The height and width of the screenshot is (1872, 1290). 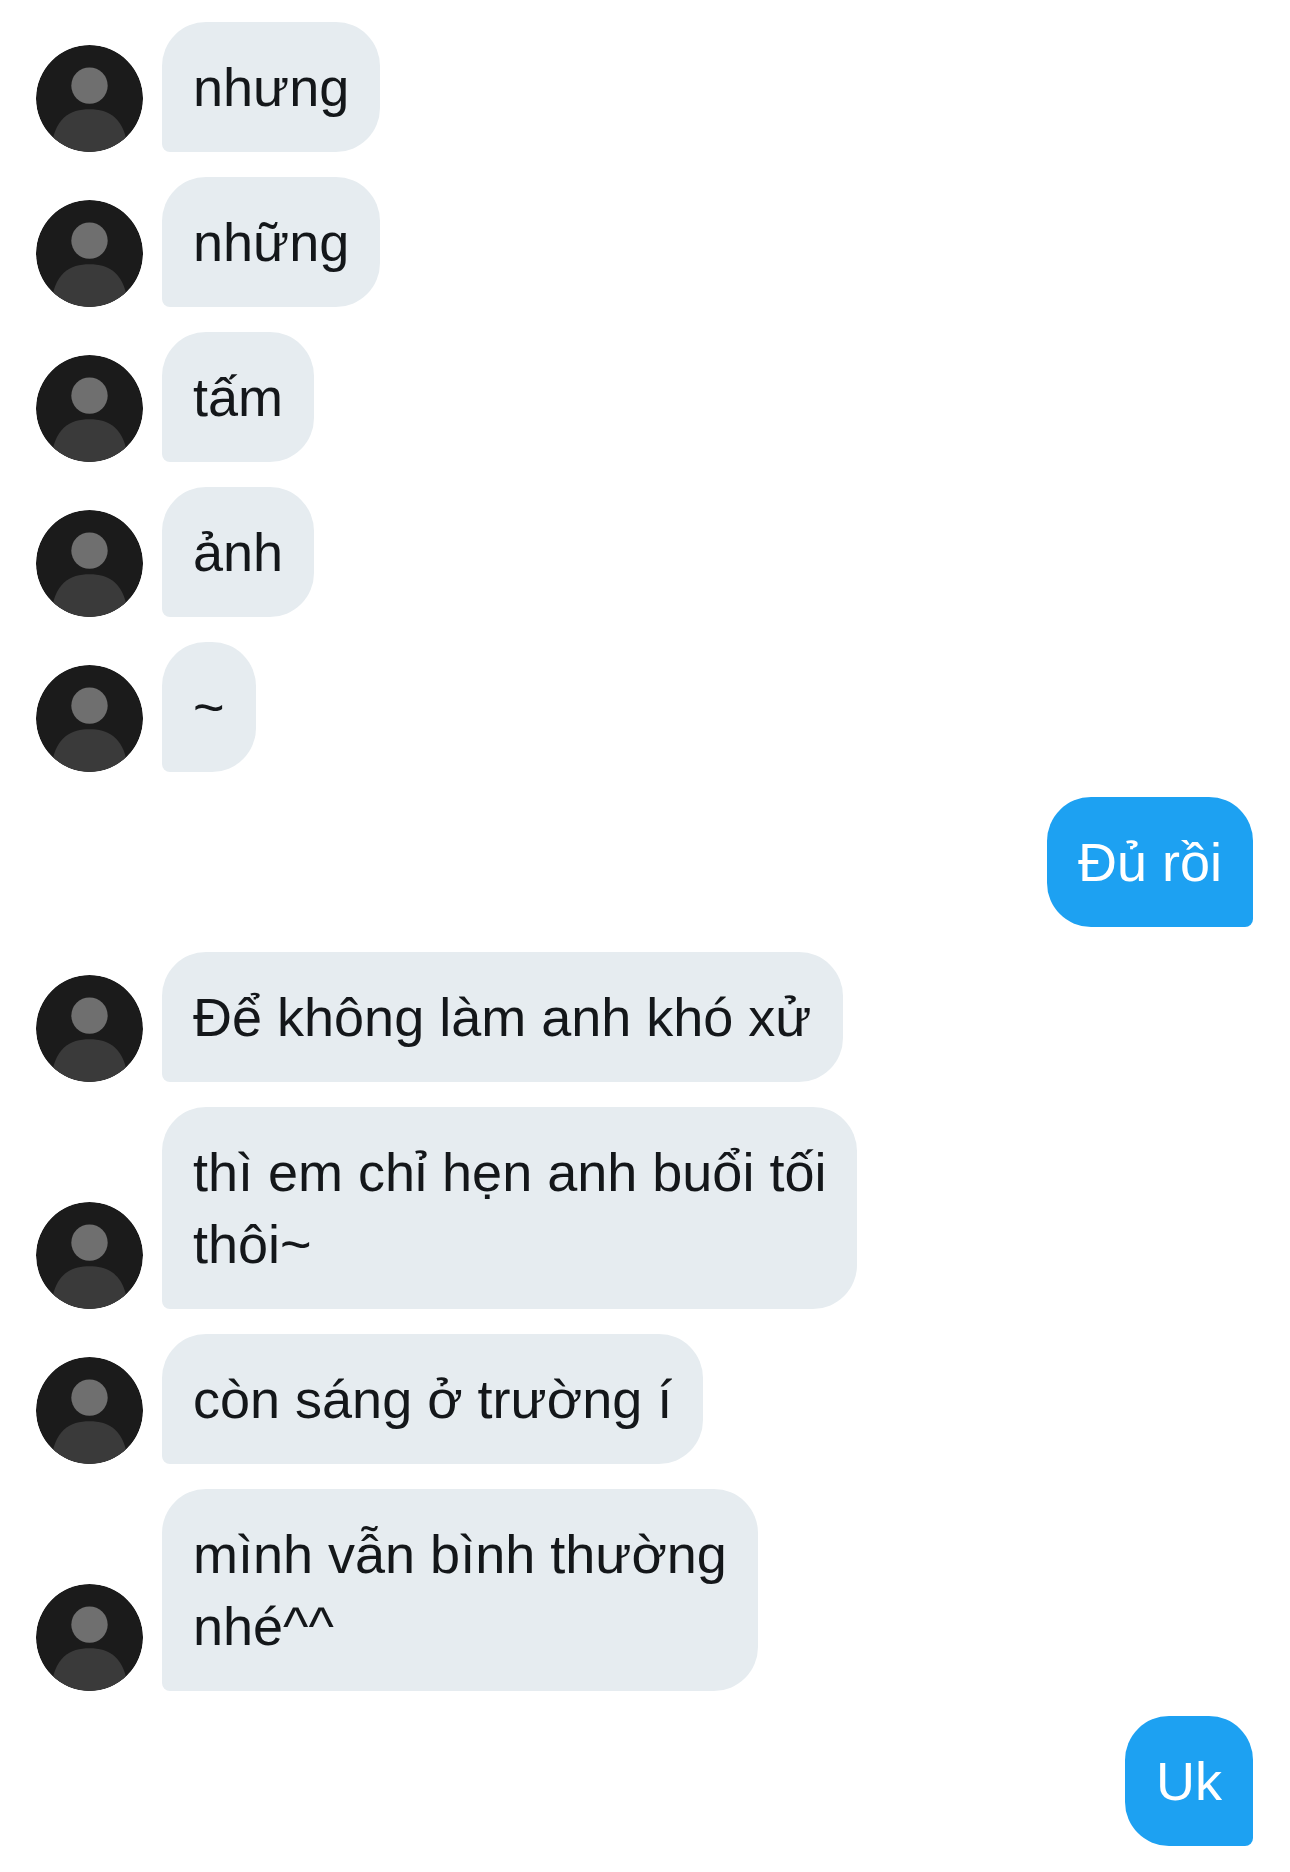 What do you see at coordinates (1149, 862) in the screenshot?
I see `message-bubble: Đủ rồi` at bounding box center [1149, 862].